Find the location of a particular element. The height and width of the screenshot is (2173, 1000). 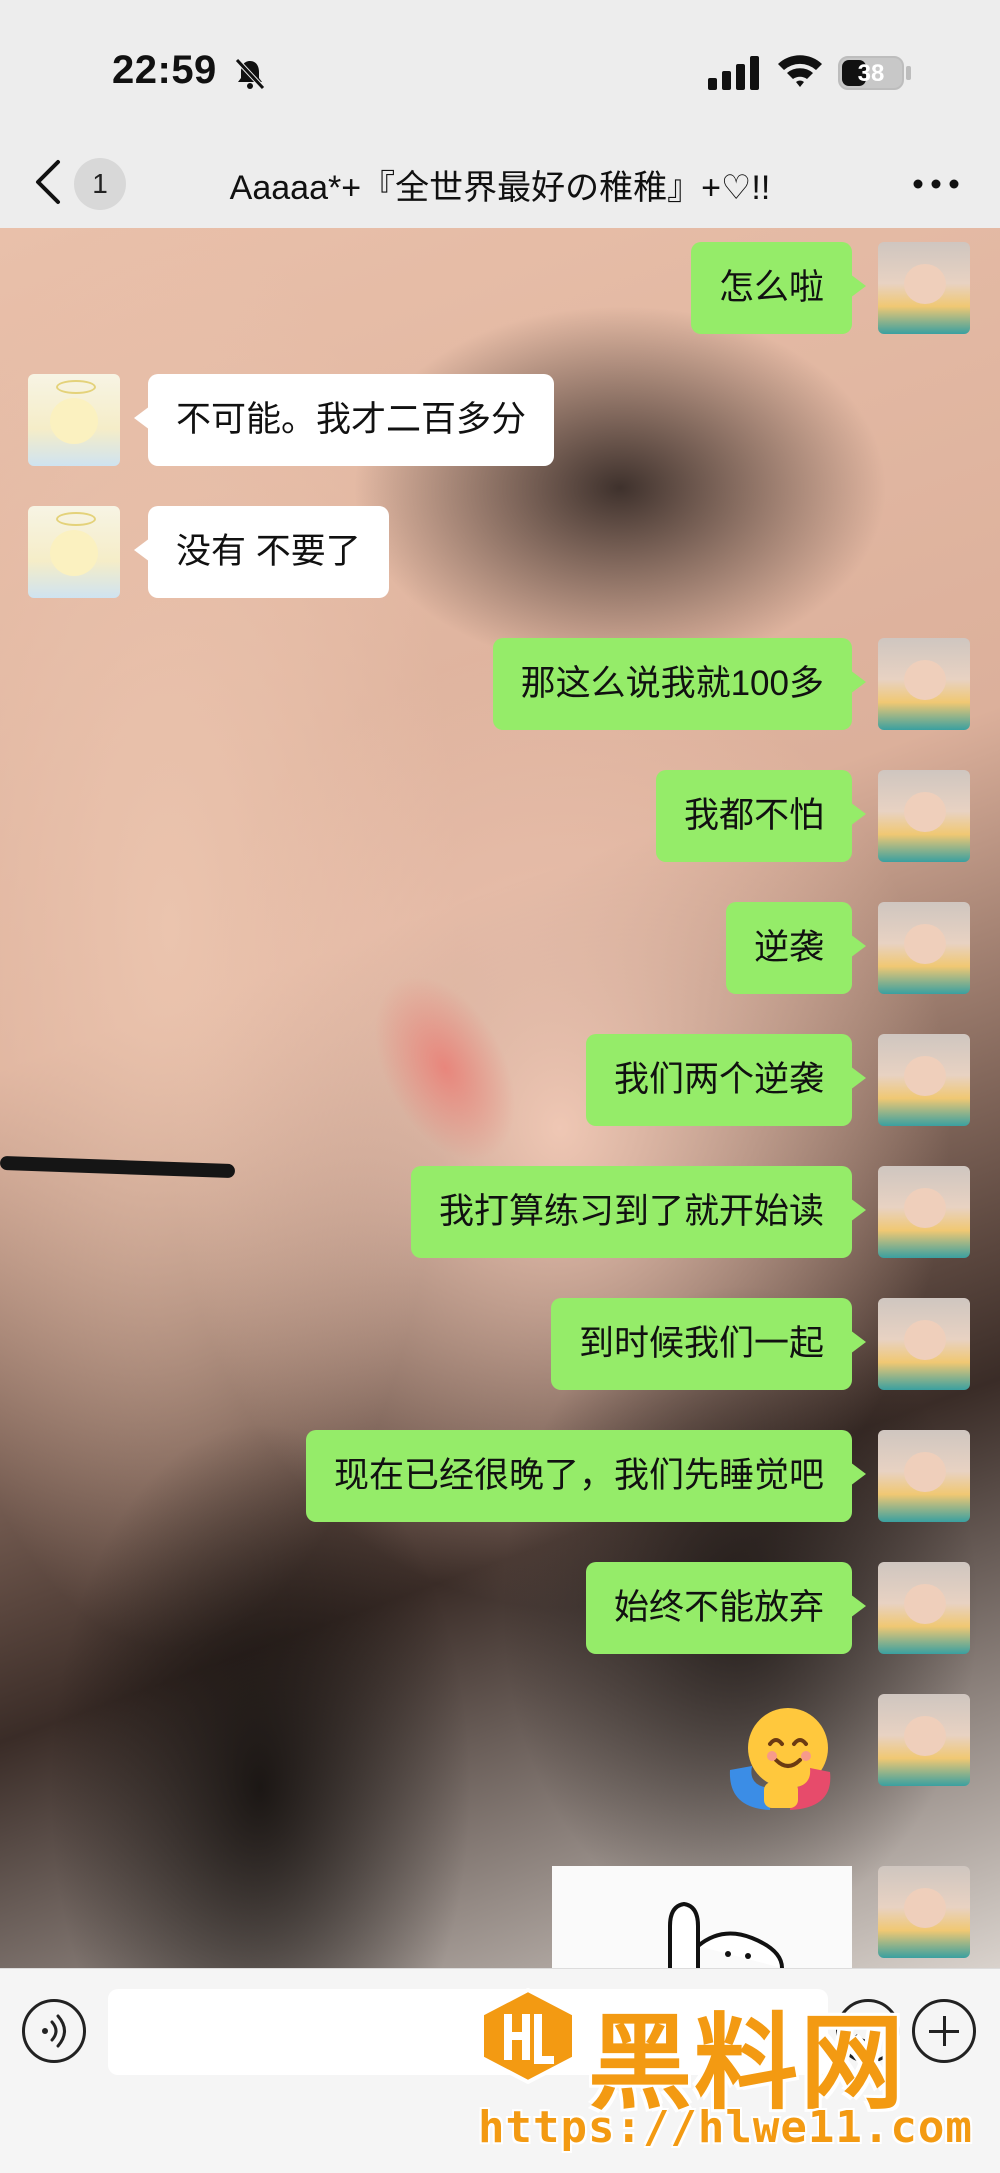

status-time: 22:59 is located at coordinates (164, 70).